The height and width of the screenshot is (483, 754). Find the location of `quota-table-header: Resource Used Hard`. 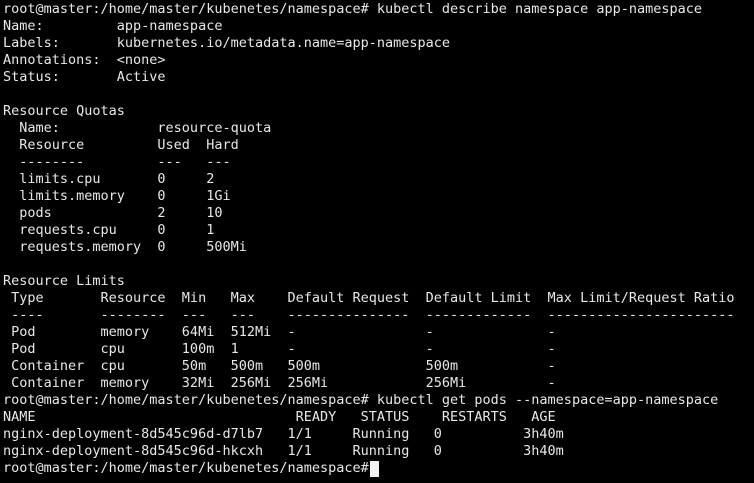

quota-table-header: Resource Used Hard is located at coordinates (121, 145).